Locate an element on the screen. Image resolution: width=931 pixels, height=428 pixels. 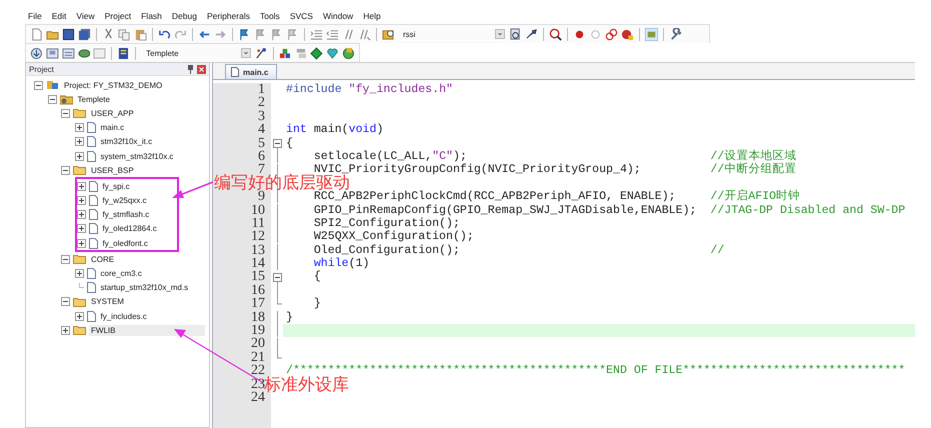
globe-icon is located at coordinates (349, 53).